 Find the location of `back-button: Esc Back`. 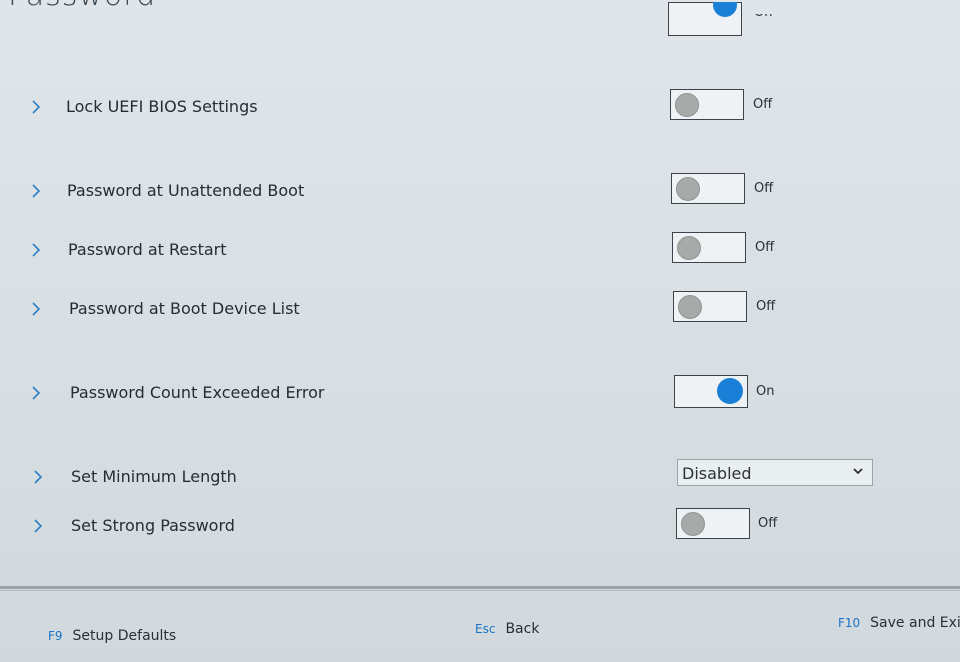

back-button: Esc Back is located at coordinates (507, 629).